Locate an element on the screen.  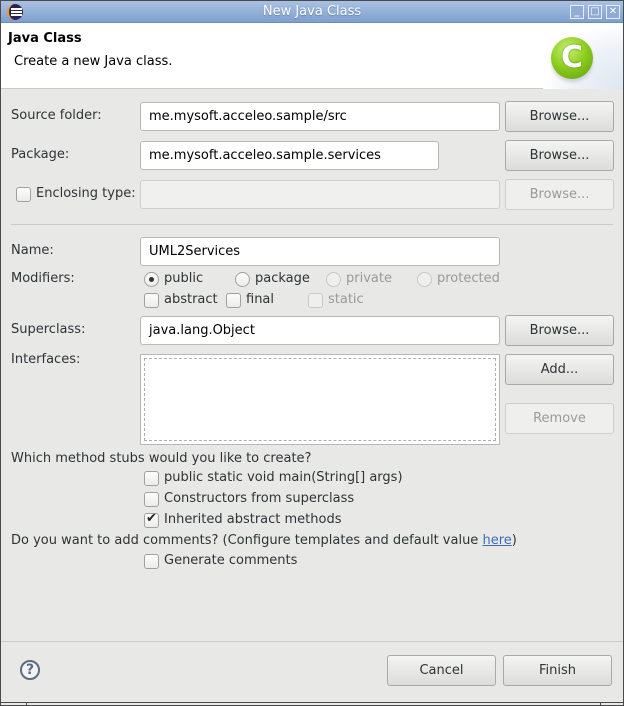
source-folder-input: me.mysoft.acceleo.sample/src is located at coordinates (320, 116).